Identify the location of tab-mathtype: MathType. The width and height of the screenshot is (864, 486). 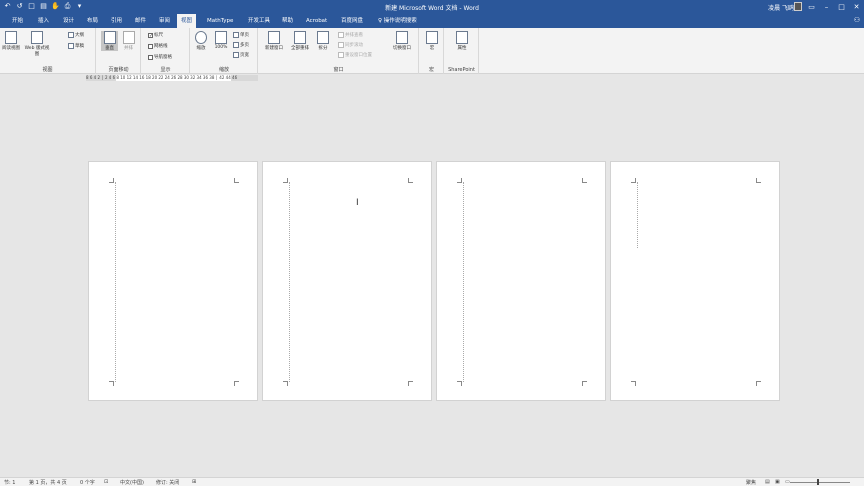
(220, 21).